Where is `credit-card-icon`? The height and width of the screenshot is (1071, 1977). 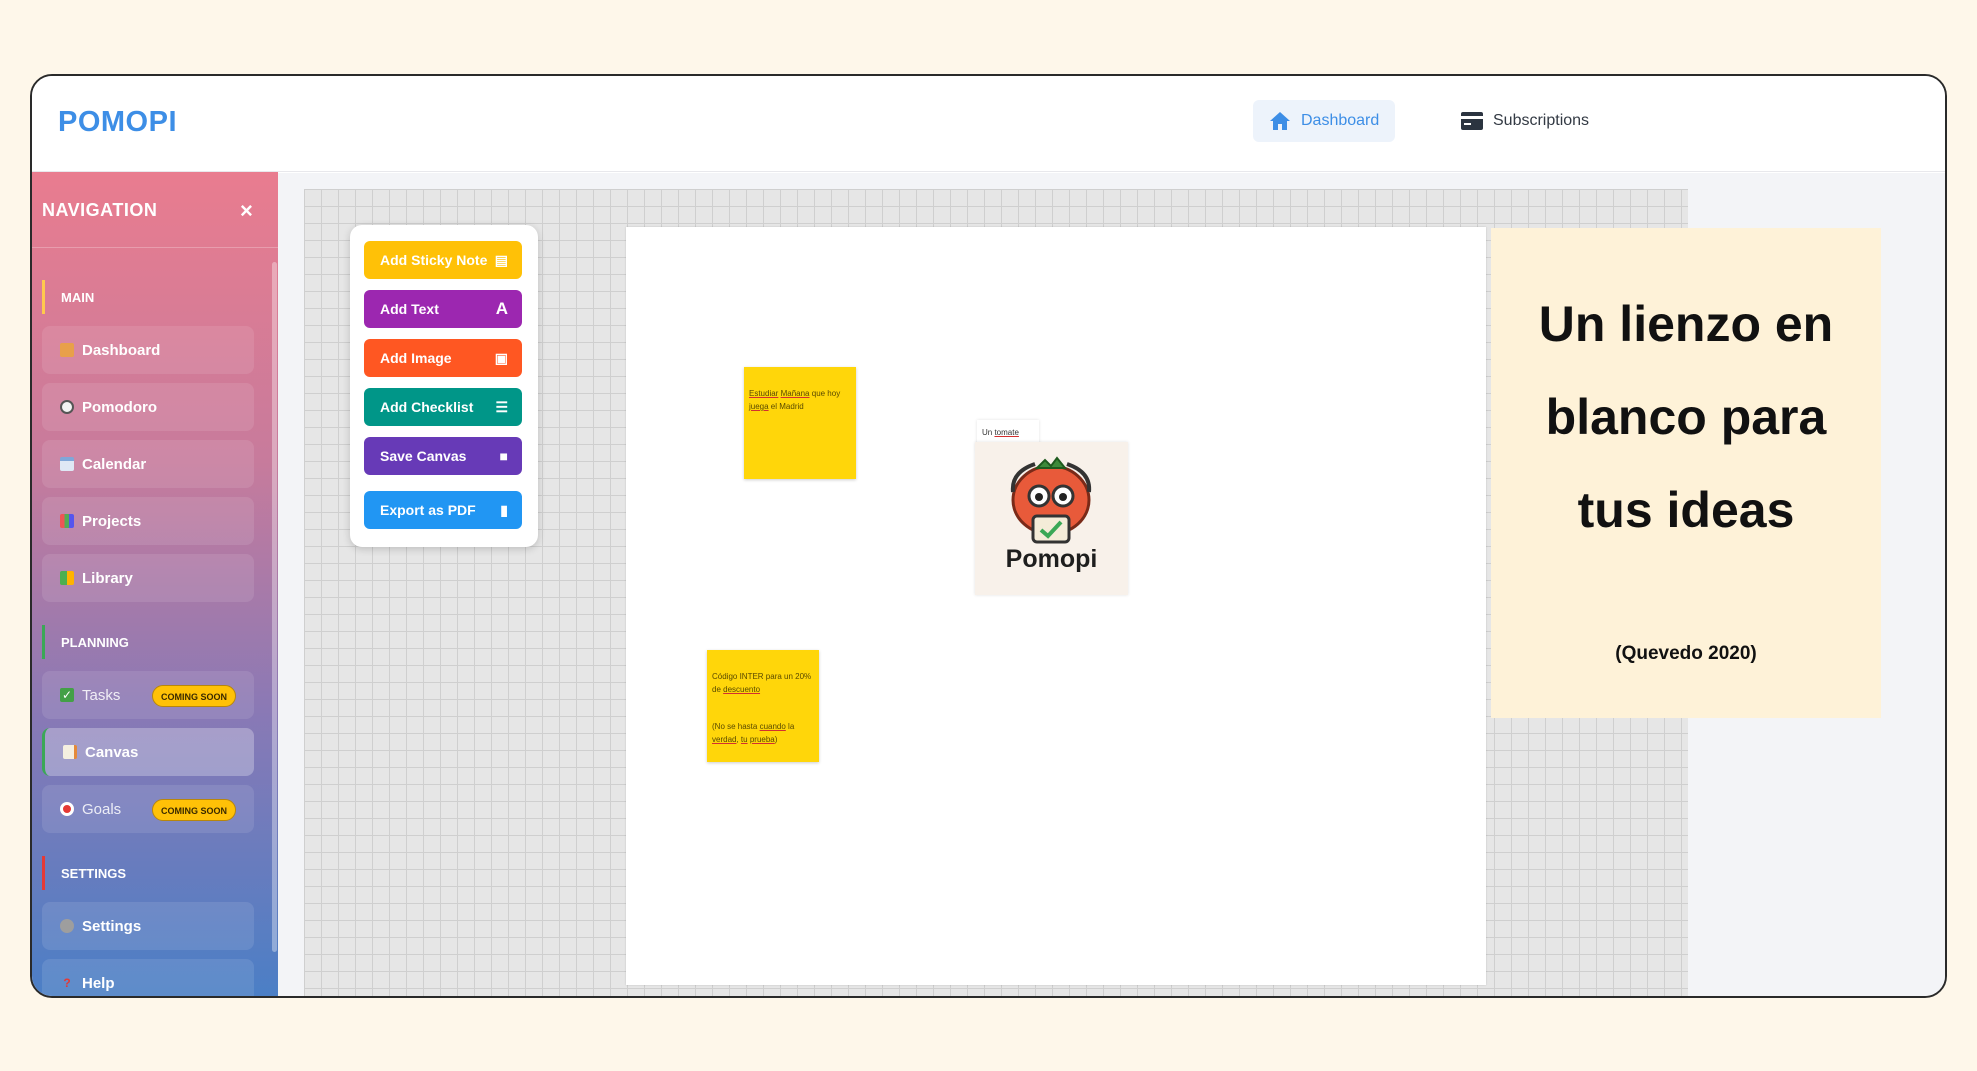 credit-card-icon is located at coordinates (1472, 121).